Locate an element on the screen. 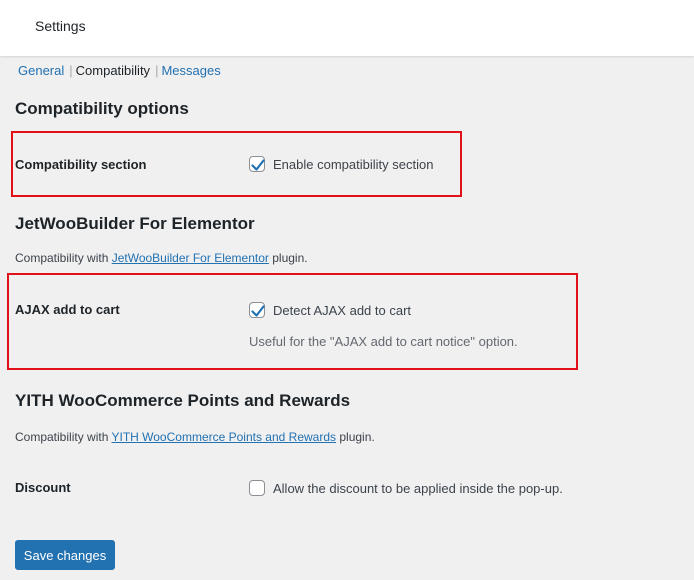  top-bar: Settings is located at coordinates (347, 28).